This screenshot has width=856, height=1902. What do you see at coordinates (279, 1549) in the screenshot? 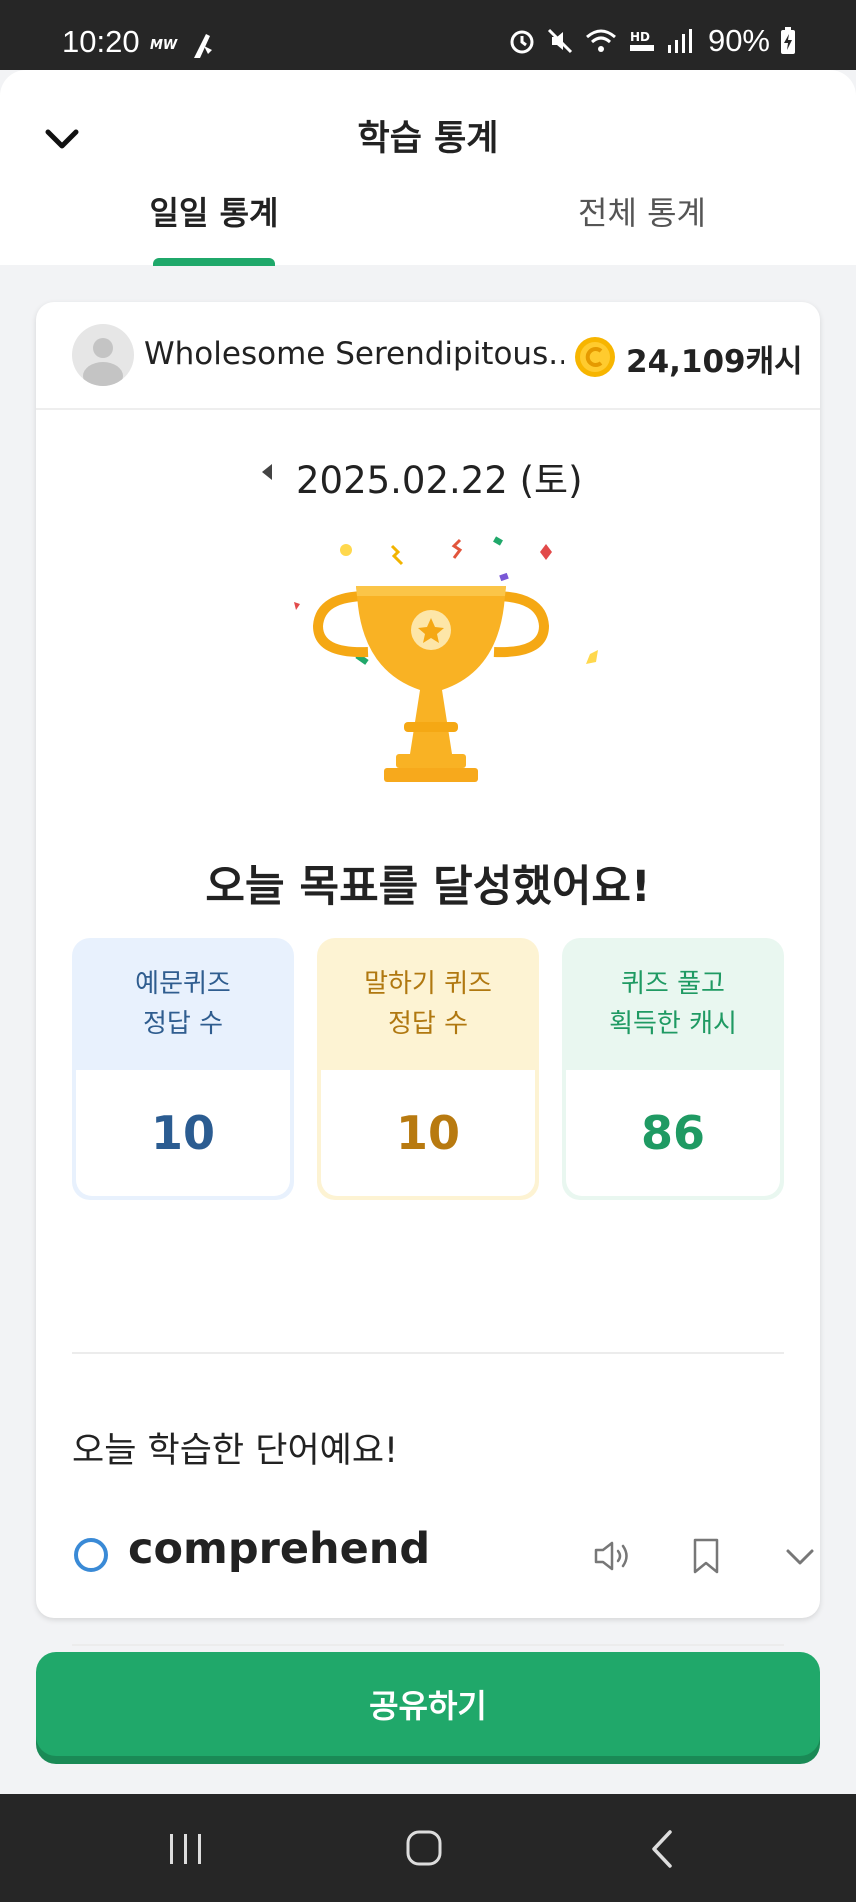
I see `word-text: comprehend` at bounding box center [279, 1549].